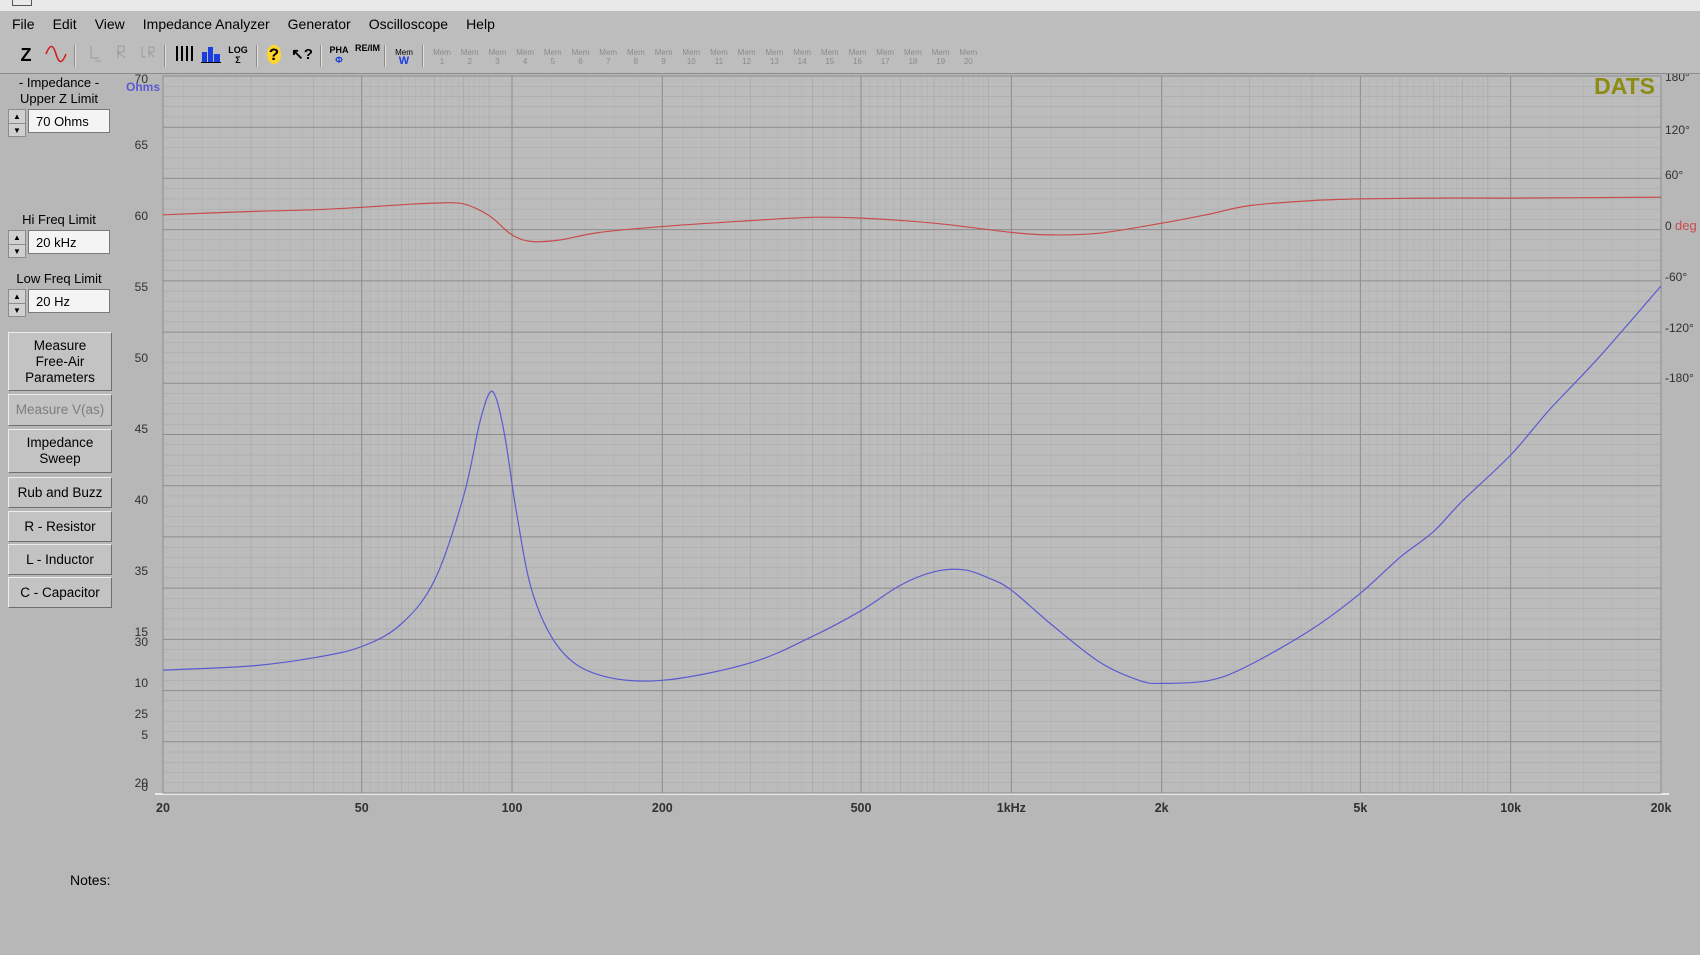  Describe the element at coordinates (339, 60) in the screenshot. I see `phi-icon: Φ` at that location.